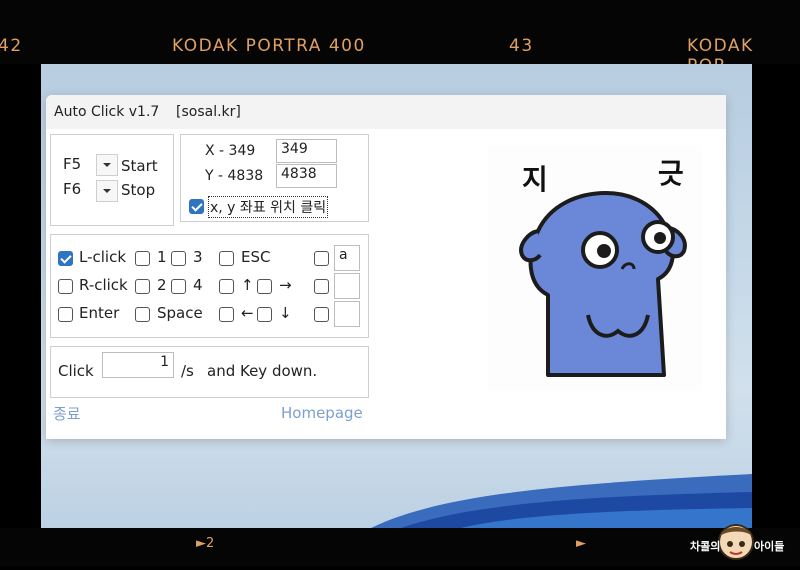 The height and width of the screenshot is (570, 800). Describe the element at coordinates (198, 285) in the screenshot. I see `option-4-label: 4` at that location.